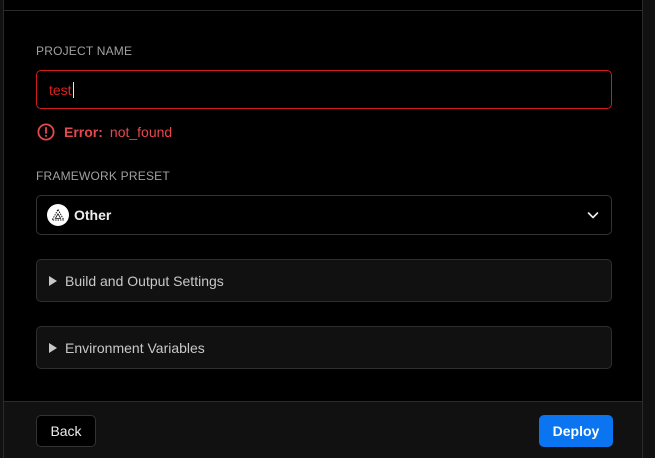  I want to click on framework-preset-value: Other, so click(93, 215).